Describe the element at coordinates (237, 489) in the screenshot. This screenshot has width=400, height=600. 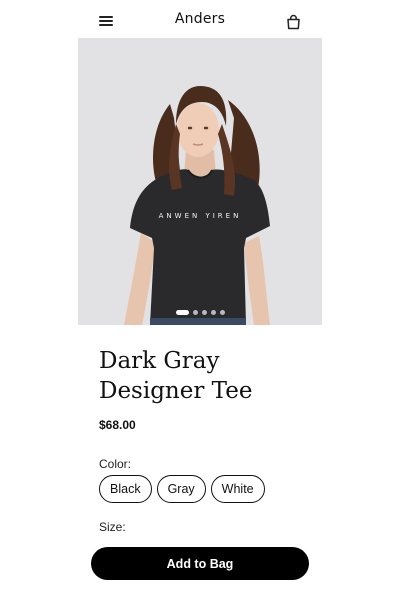
I see `color-option-white: White` at that location.